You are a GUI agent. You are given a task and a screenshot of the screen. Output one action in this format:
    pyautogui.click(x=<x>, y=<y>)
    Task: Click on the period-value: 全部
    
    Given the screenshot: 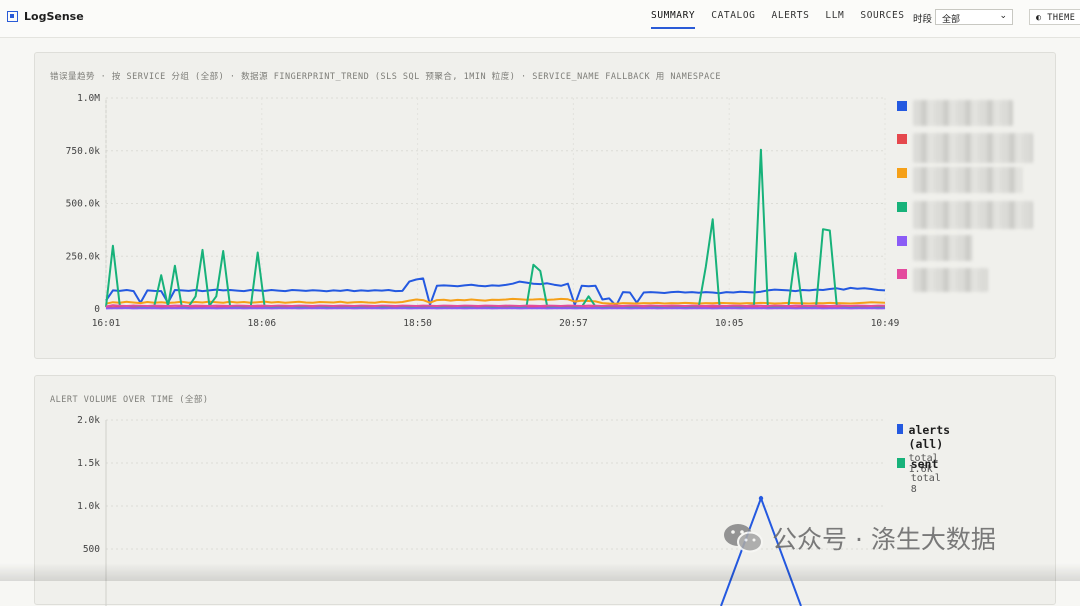 What is the action you would take?
    pyautogui.click(x=951, y=20)
    